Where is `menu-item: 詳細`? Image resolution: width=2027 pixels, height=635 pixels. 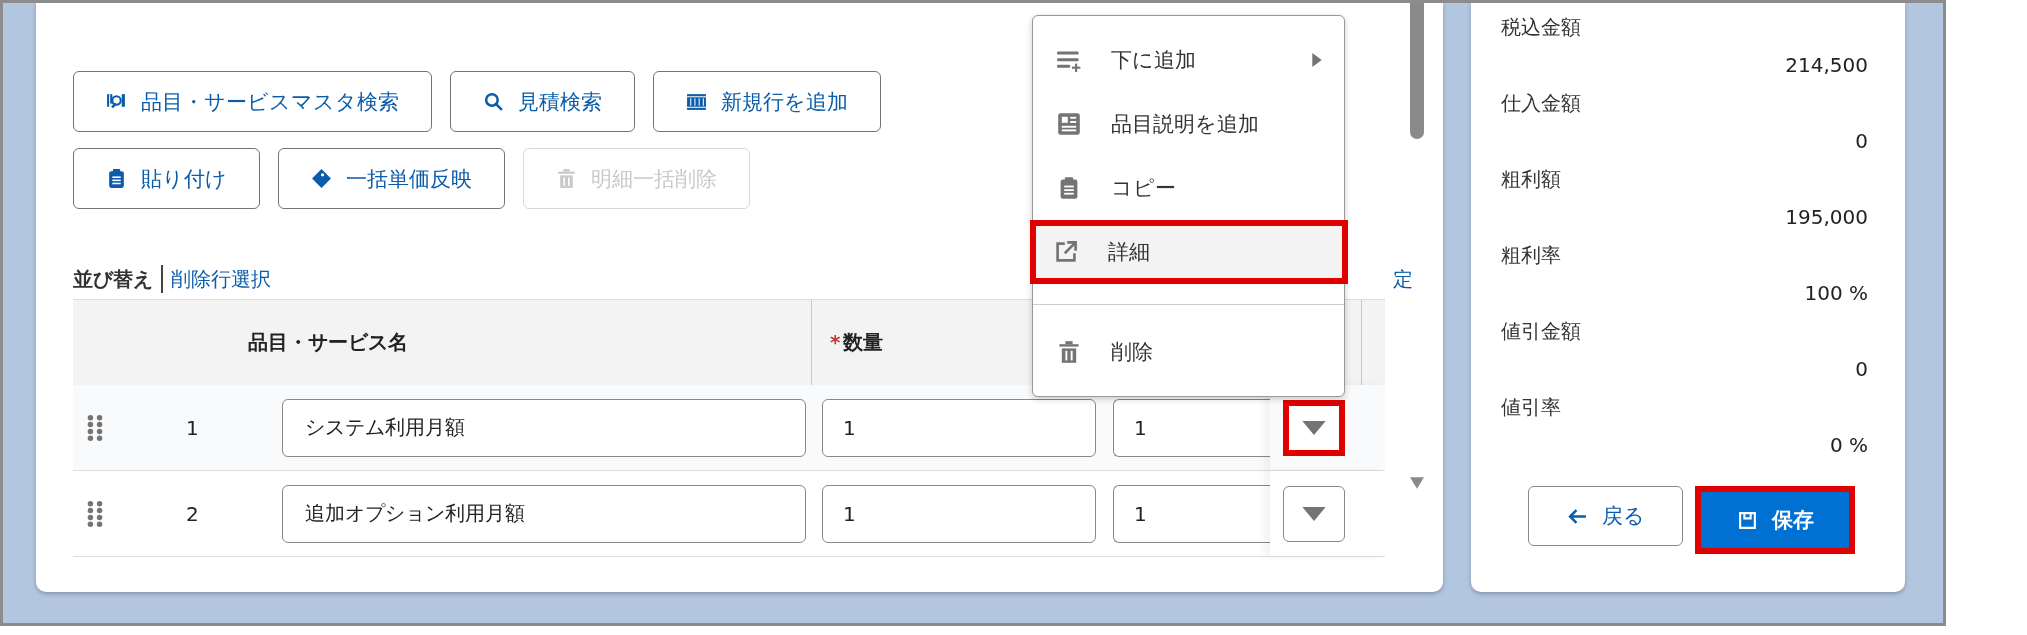
menu-item: 詳細 is located at coordinates (1189, 252).